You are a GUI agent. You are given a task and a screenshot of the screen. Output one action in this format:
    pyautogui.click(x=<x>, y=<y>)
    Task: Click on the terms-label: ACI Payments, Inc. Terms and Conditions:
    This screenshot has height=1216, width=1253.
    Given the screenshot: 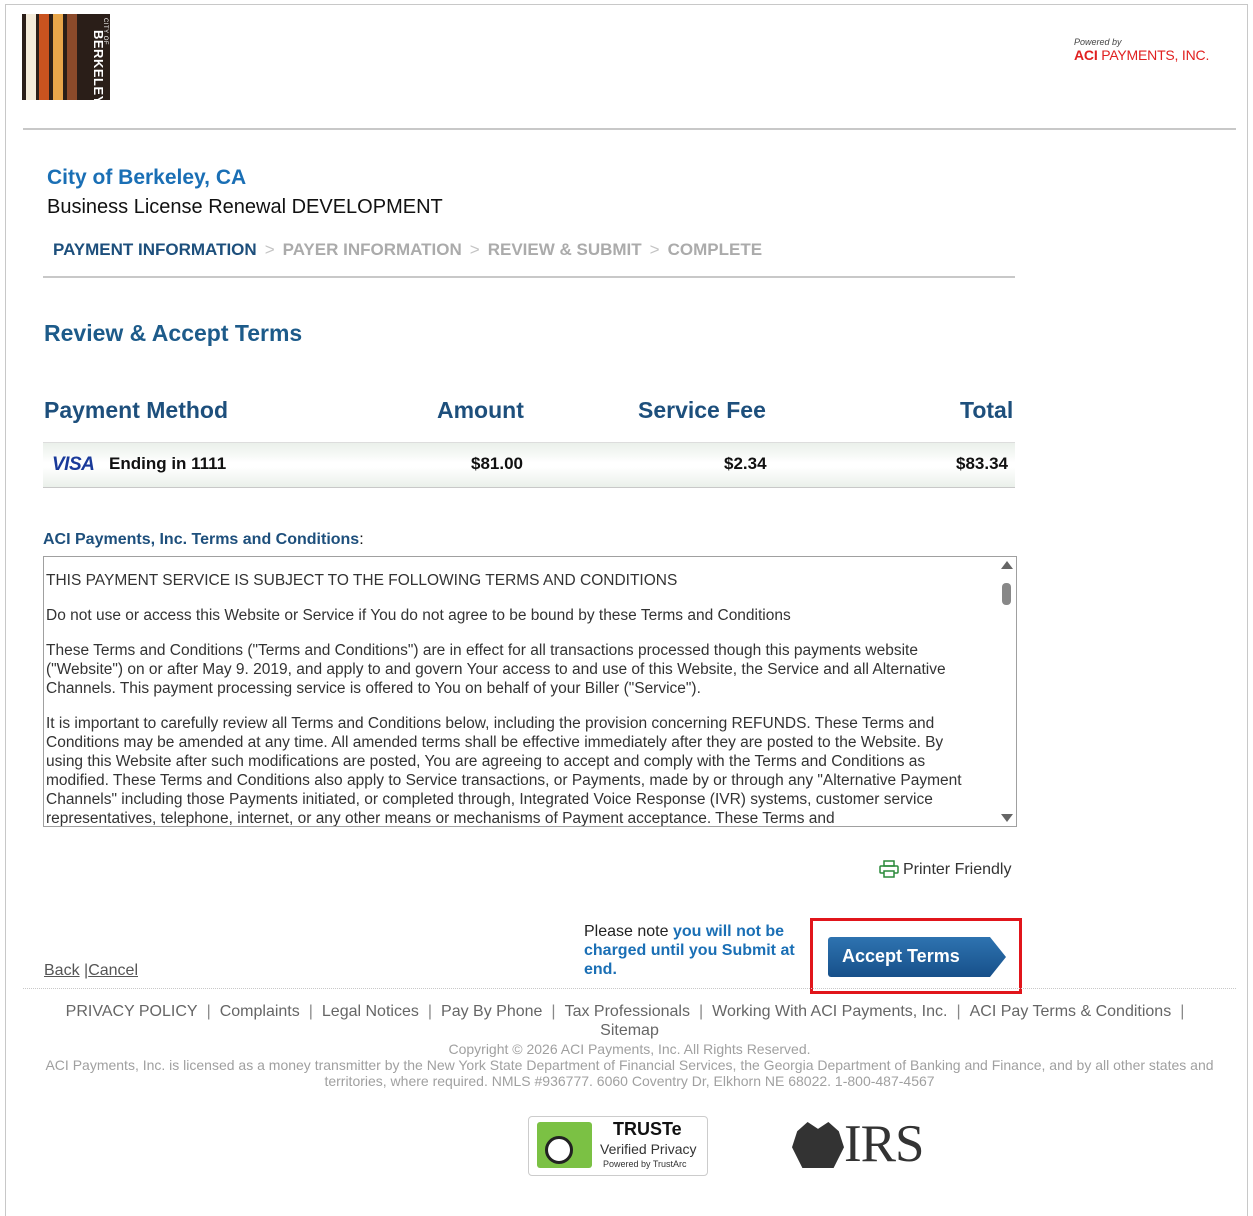 What is the action you would take?
    pyautogui.click(x=203, y=540)
    